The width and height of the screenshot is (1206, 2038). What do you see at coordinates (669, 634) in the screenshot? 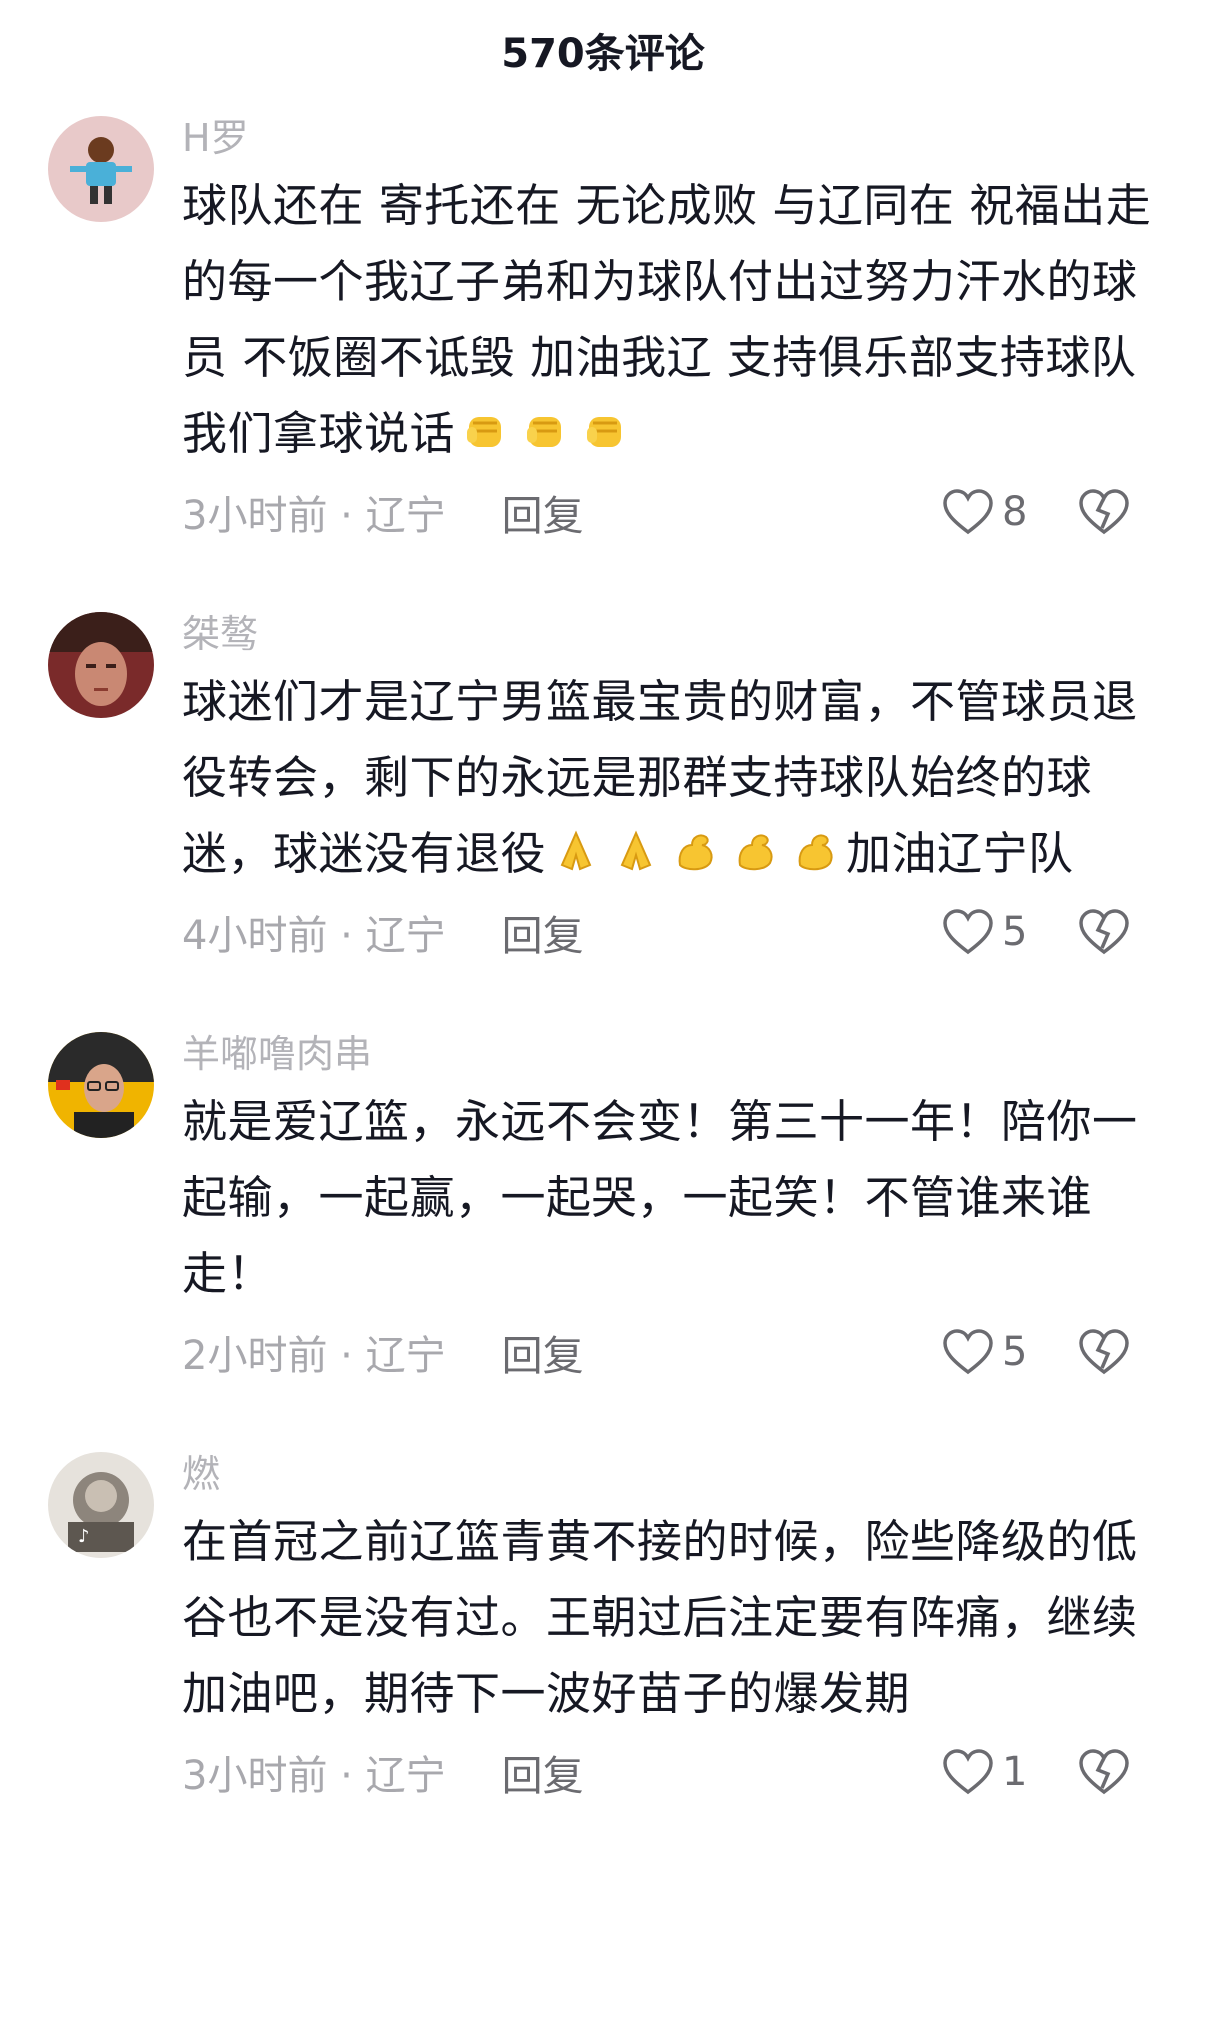
I see `username: 桀骜` at bounding box center [669, 634].